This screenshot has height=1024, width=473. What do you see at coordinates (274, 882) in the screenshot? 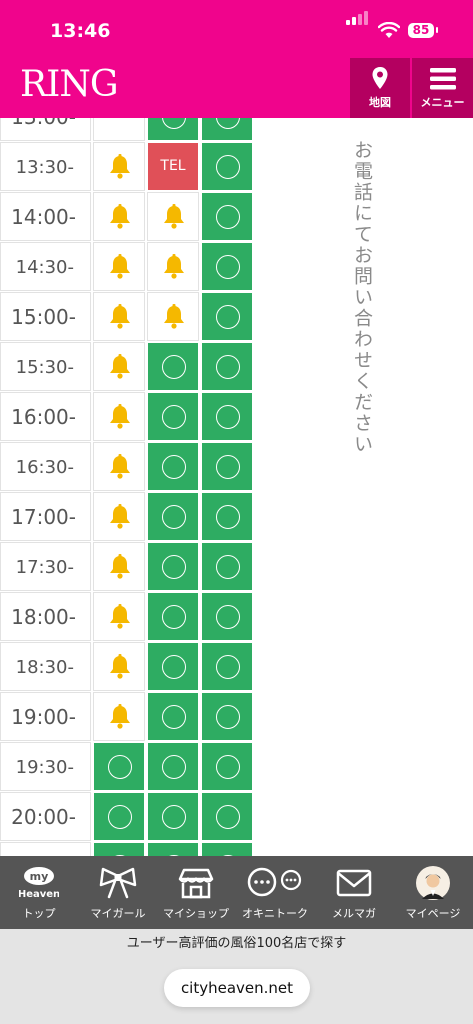
I see `chat-icon` at bounding box center [274, 882].